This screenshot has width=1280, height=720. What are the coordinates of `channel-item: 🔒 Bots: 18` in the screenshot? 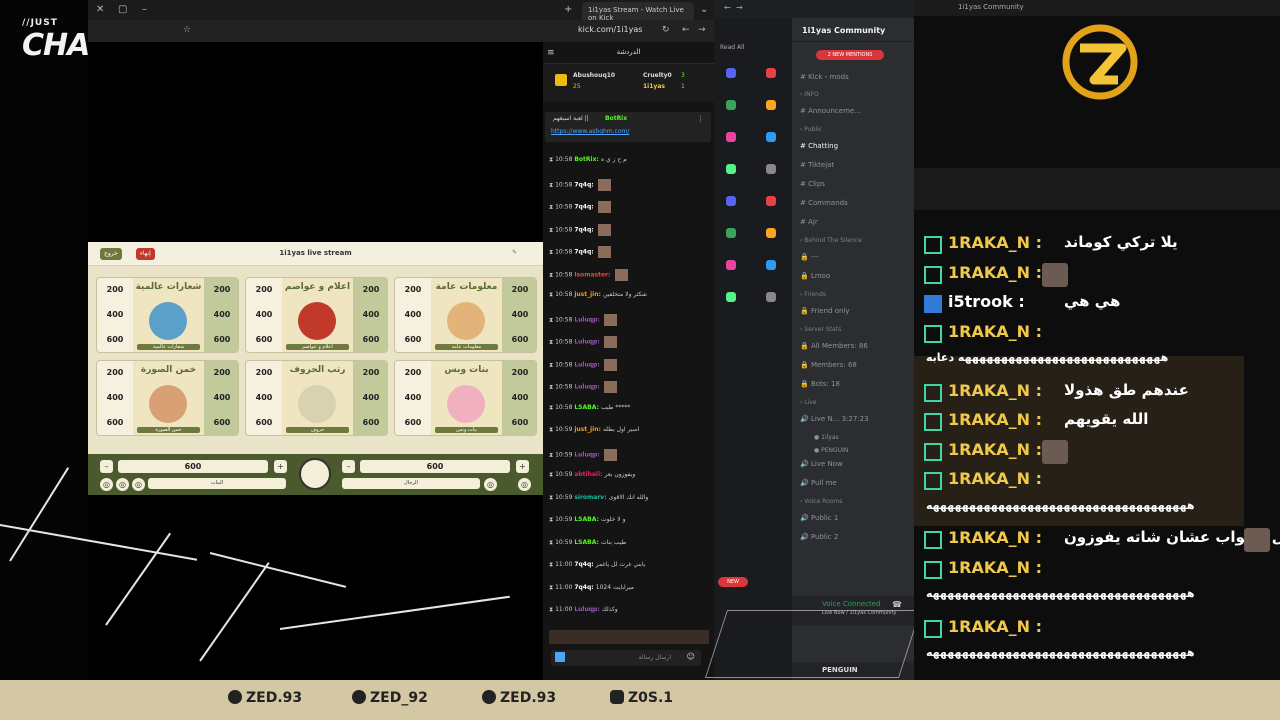 It's located at (820, 384).